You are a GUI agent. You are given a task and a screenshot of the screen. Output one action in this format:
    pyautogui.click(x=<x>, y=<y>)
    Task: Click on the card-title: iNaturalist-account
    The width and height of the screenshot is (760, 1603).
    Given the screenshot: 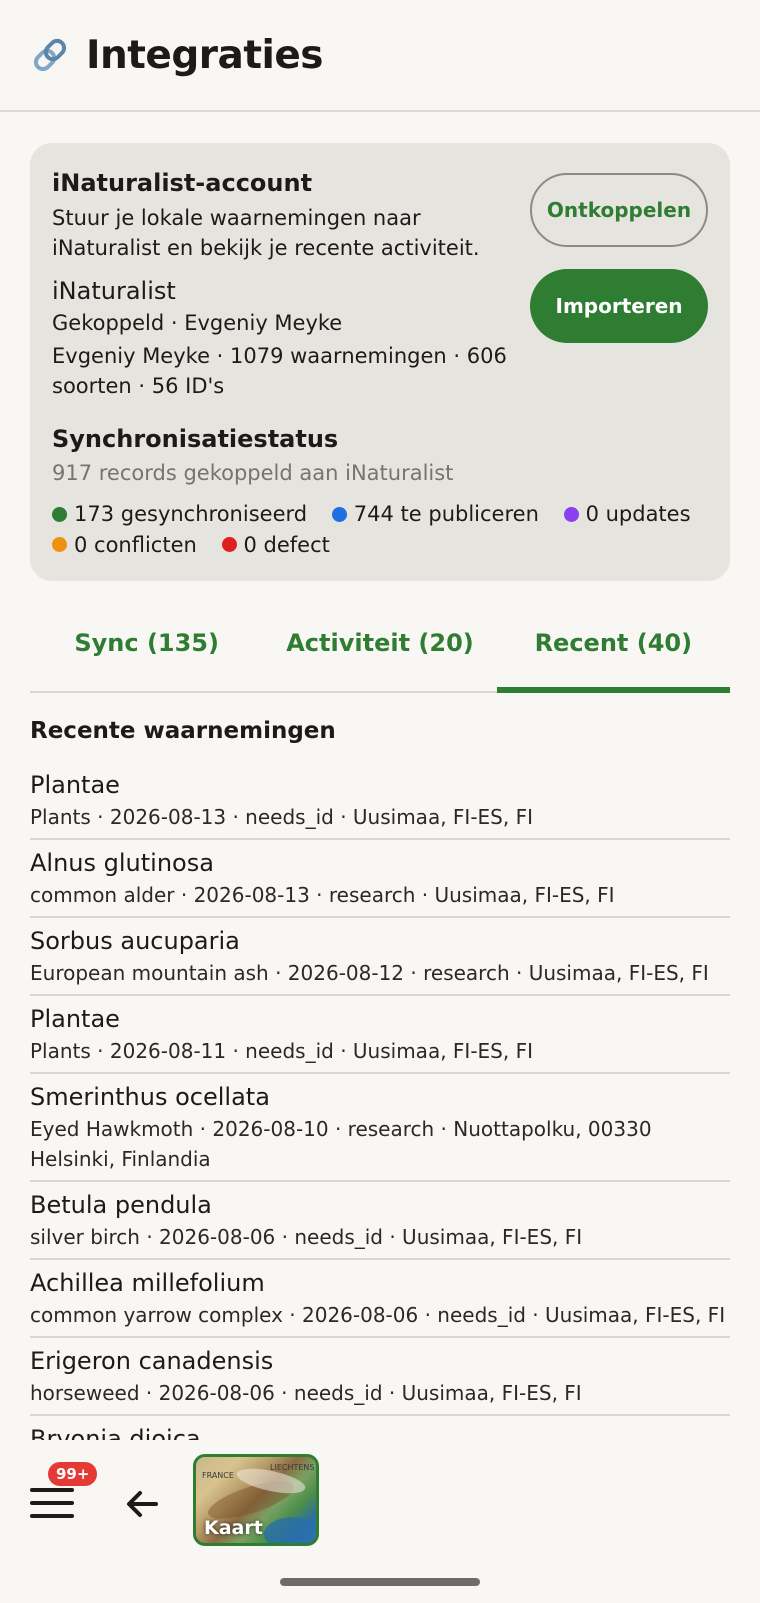 What is the action you would take?
    pyautogui.click(x=182, y=183)
    